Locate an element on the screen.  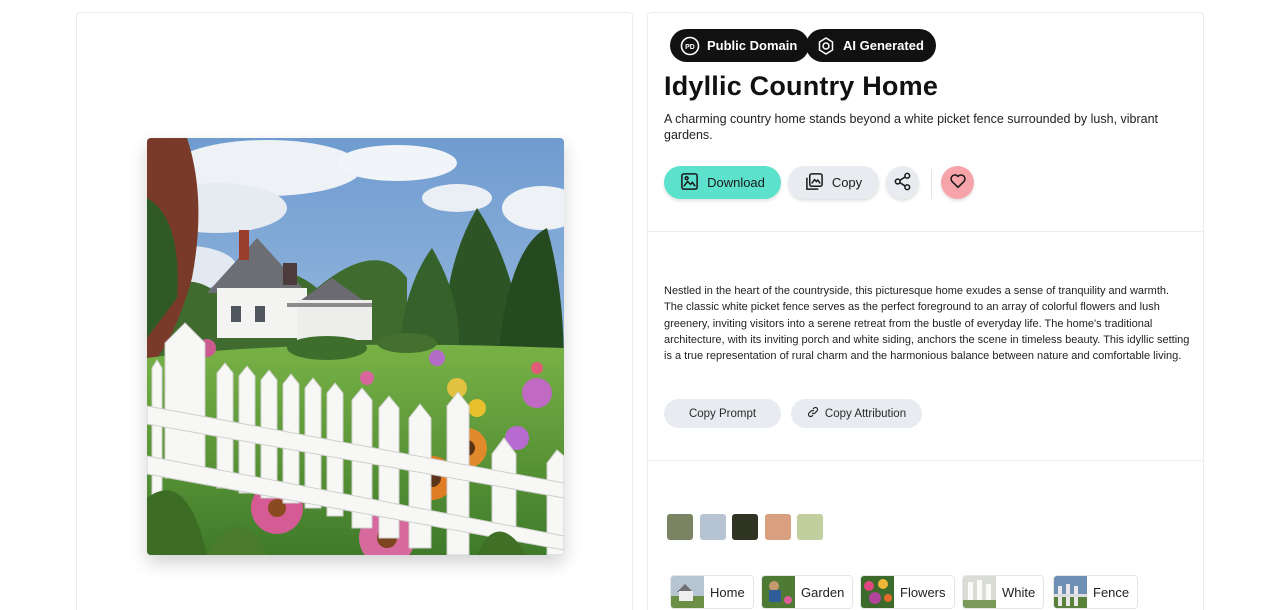
page-title: Idyllic Country Home is located at coordinates (801, 86).